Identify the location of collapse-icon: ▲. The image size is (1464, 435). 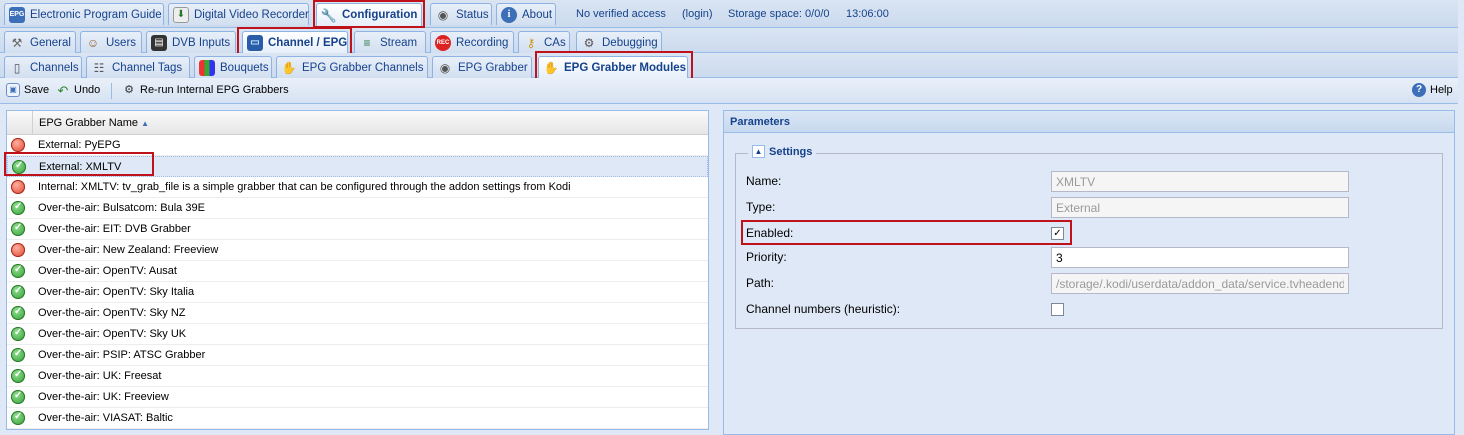
(758, 151).